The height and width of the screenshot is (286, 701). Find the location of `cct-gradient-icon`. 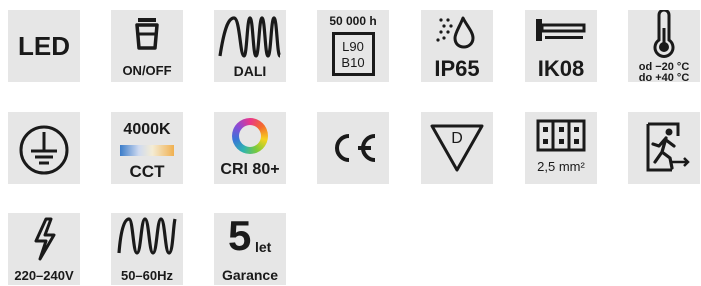

cct-gradient-icon is located at coordinates (147, 150).